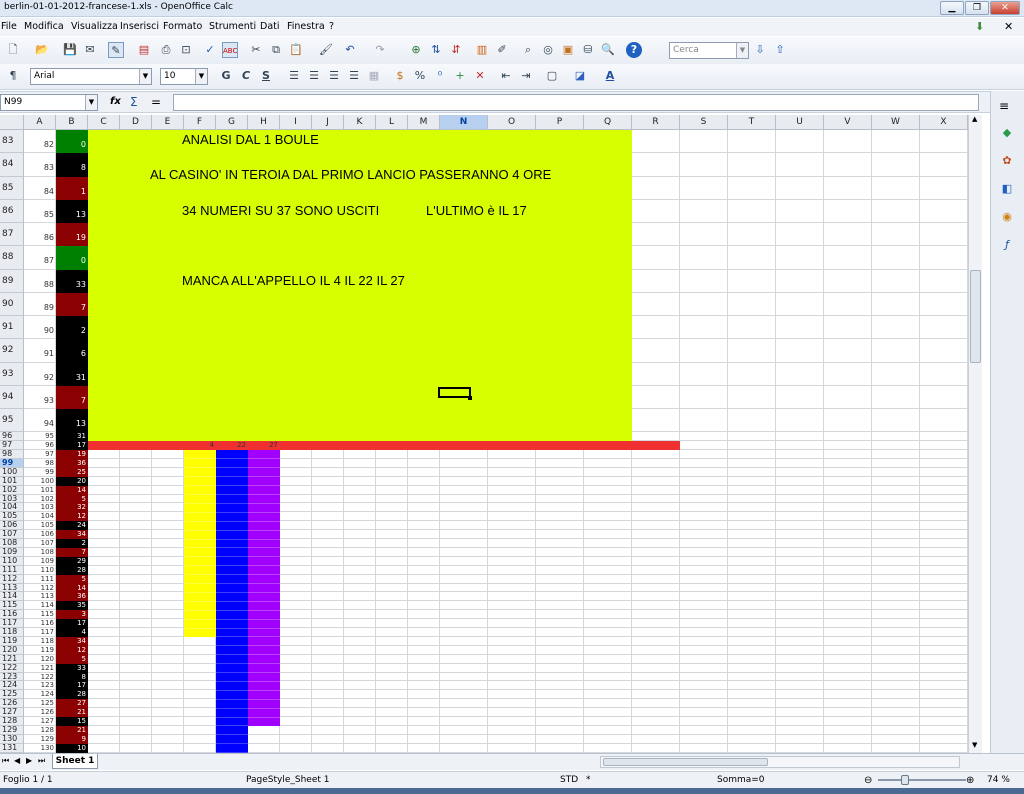 The image size is (1024, 794). What do you see at coordinates (456, 50) in the screenshot?
I see `sort-desc-icon: ⇵` at bounding box center [456, 50].